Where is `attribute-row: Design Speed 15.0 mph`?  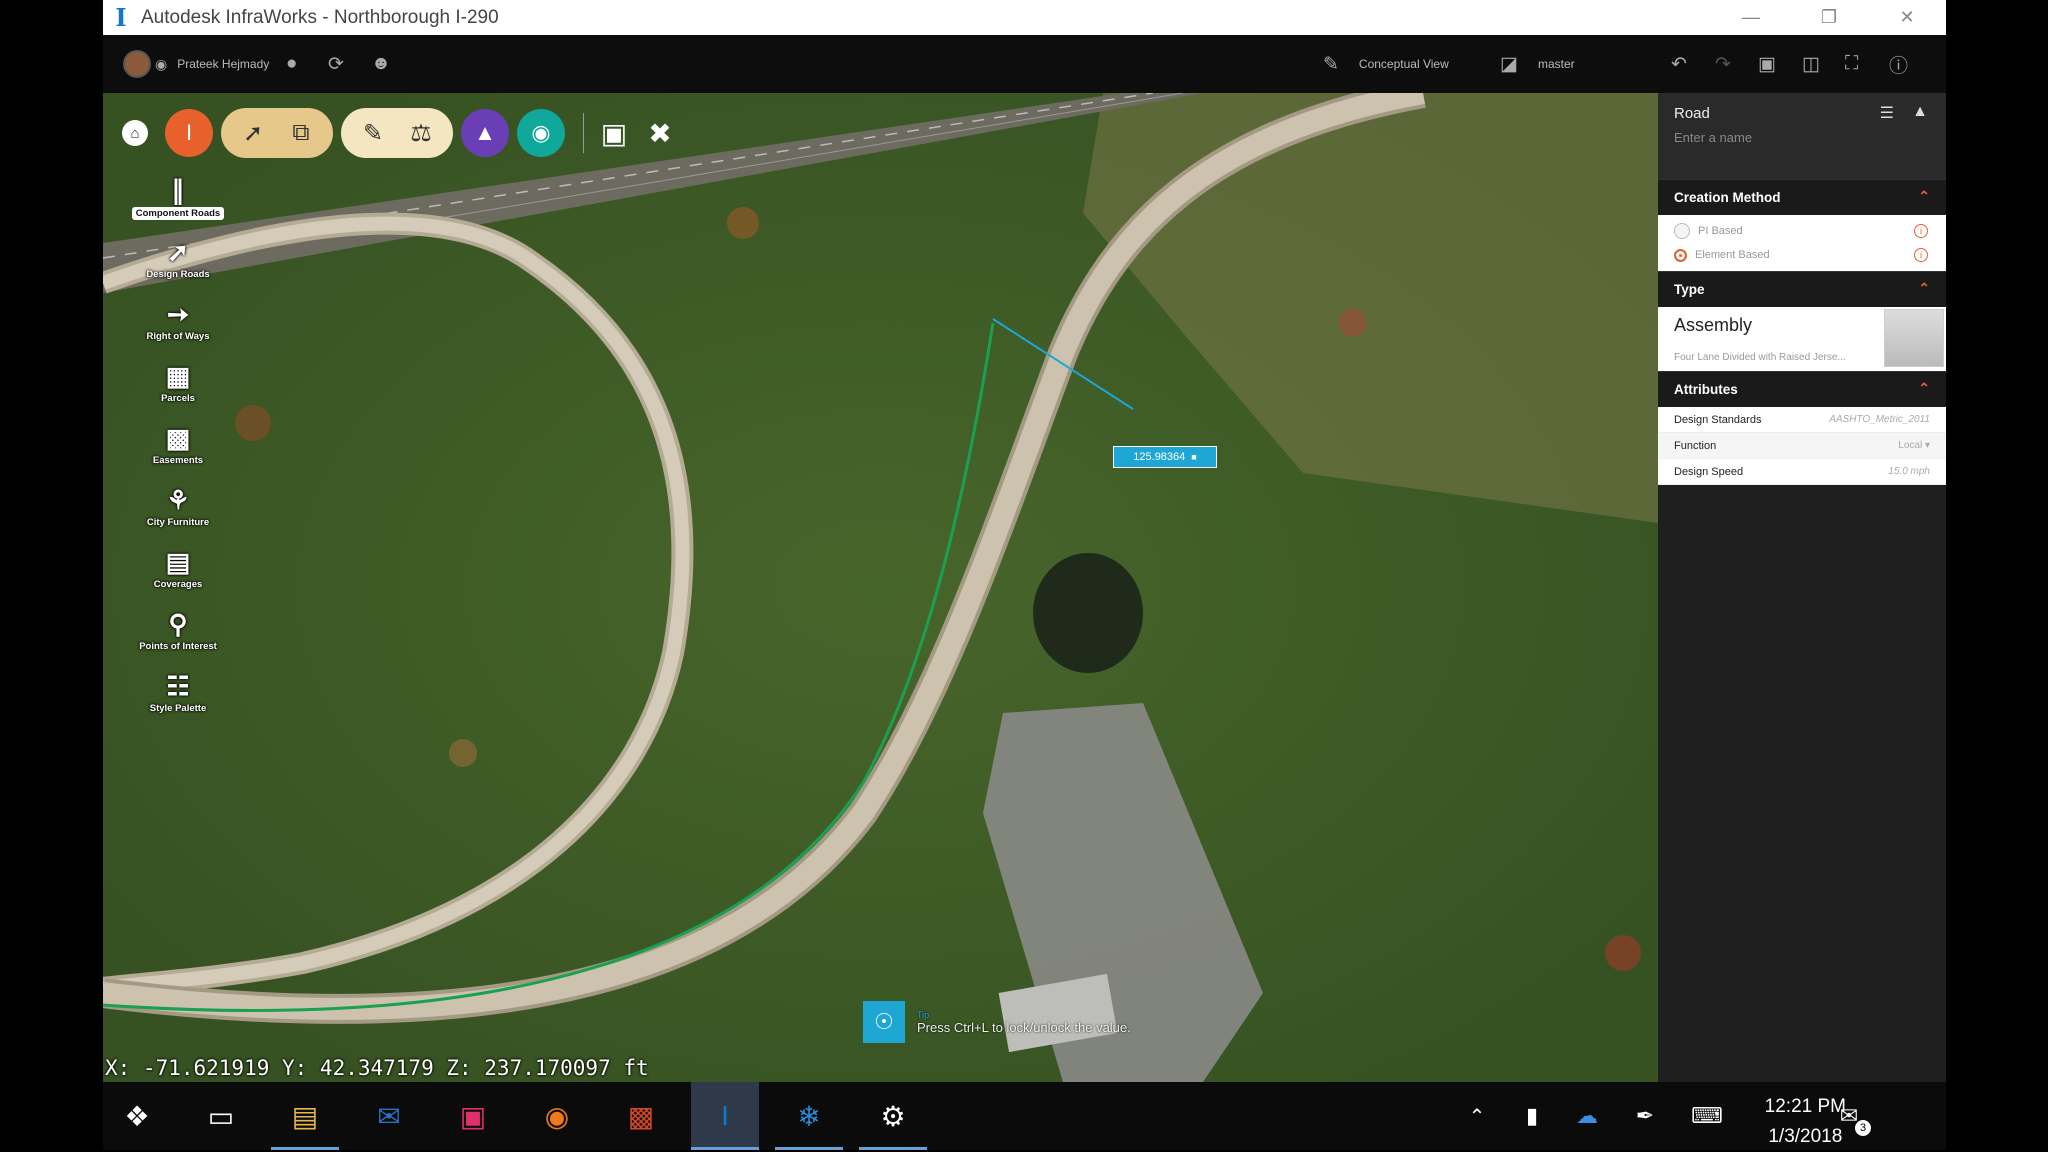
attribute-row: Design Speed 15.0 mph is located at coordinates (1802, 472).